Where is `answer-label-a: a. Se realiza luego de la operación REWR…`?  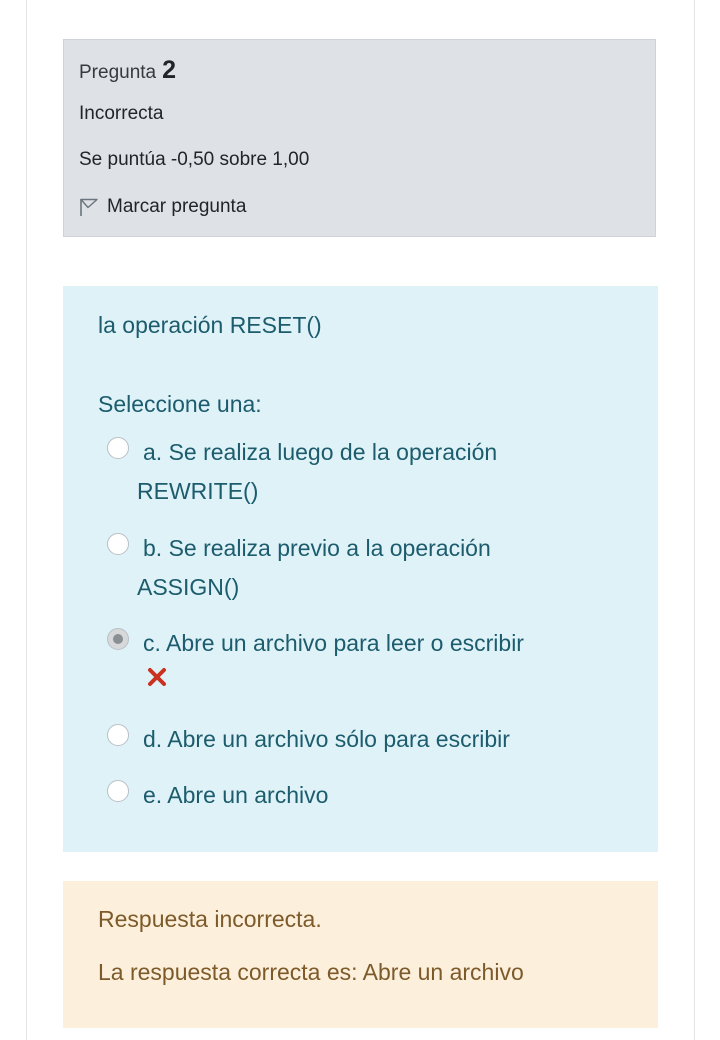 answer-label-a: a. Se realiza luego de la operación REWR… is located at coordinates (375, 468).